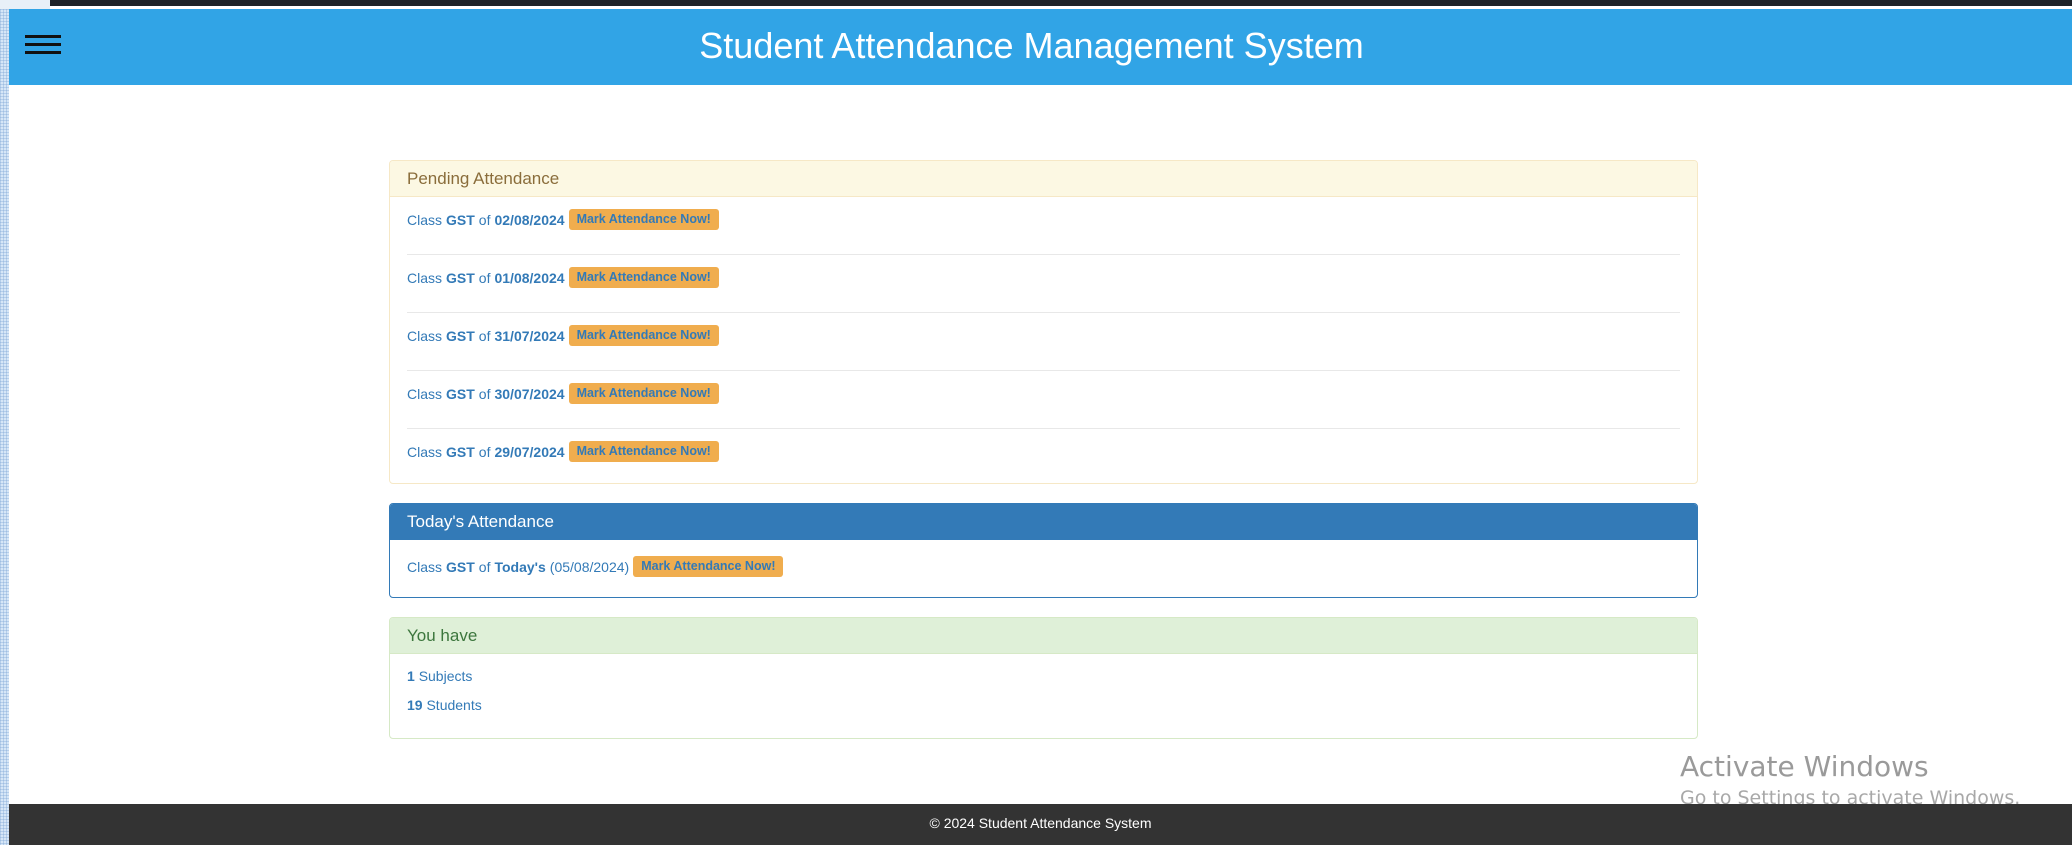  Describe the element at coordinates (520, 566) in the screenshot. I see `class-day: Today's` at that location.